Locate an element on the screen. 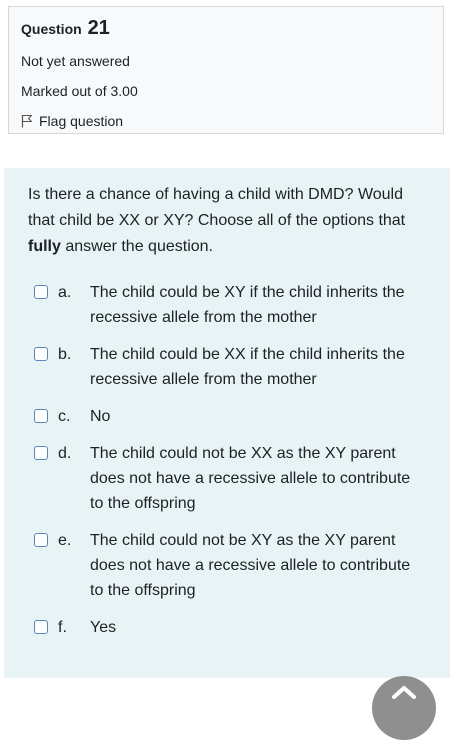 The height and width of the screenshot is (740, 452). question-label: Question is located at coordinates (51, 29).